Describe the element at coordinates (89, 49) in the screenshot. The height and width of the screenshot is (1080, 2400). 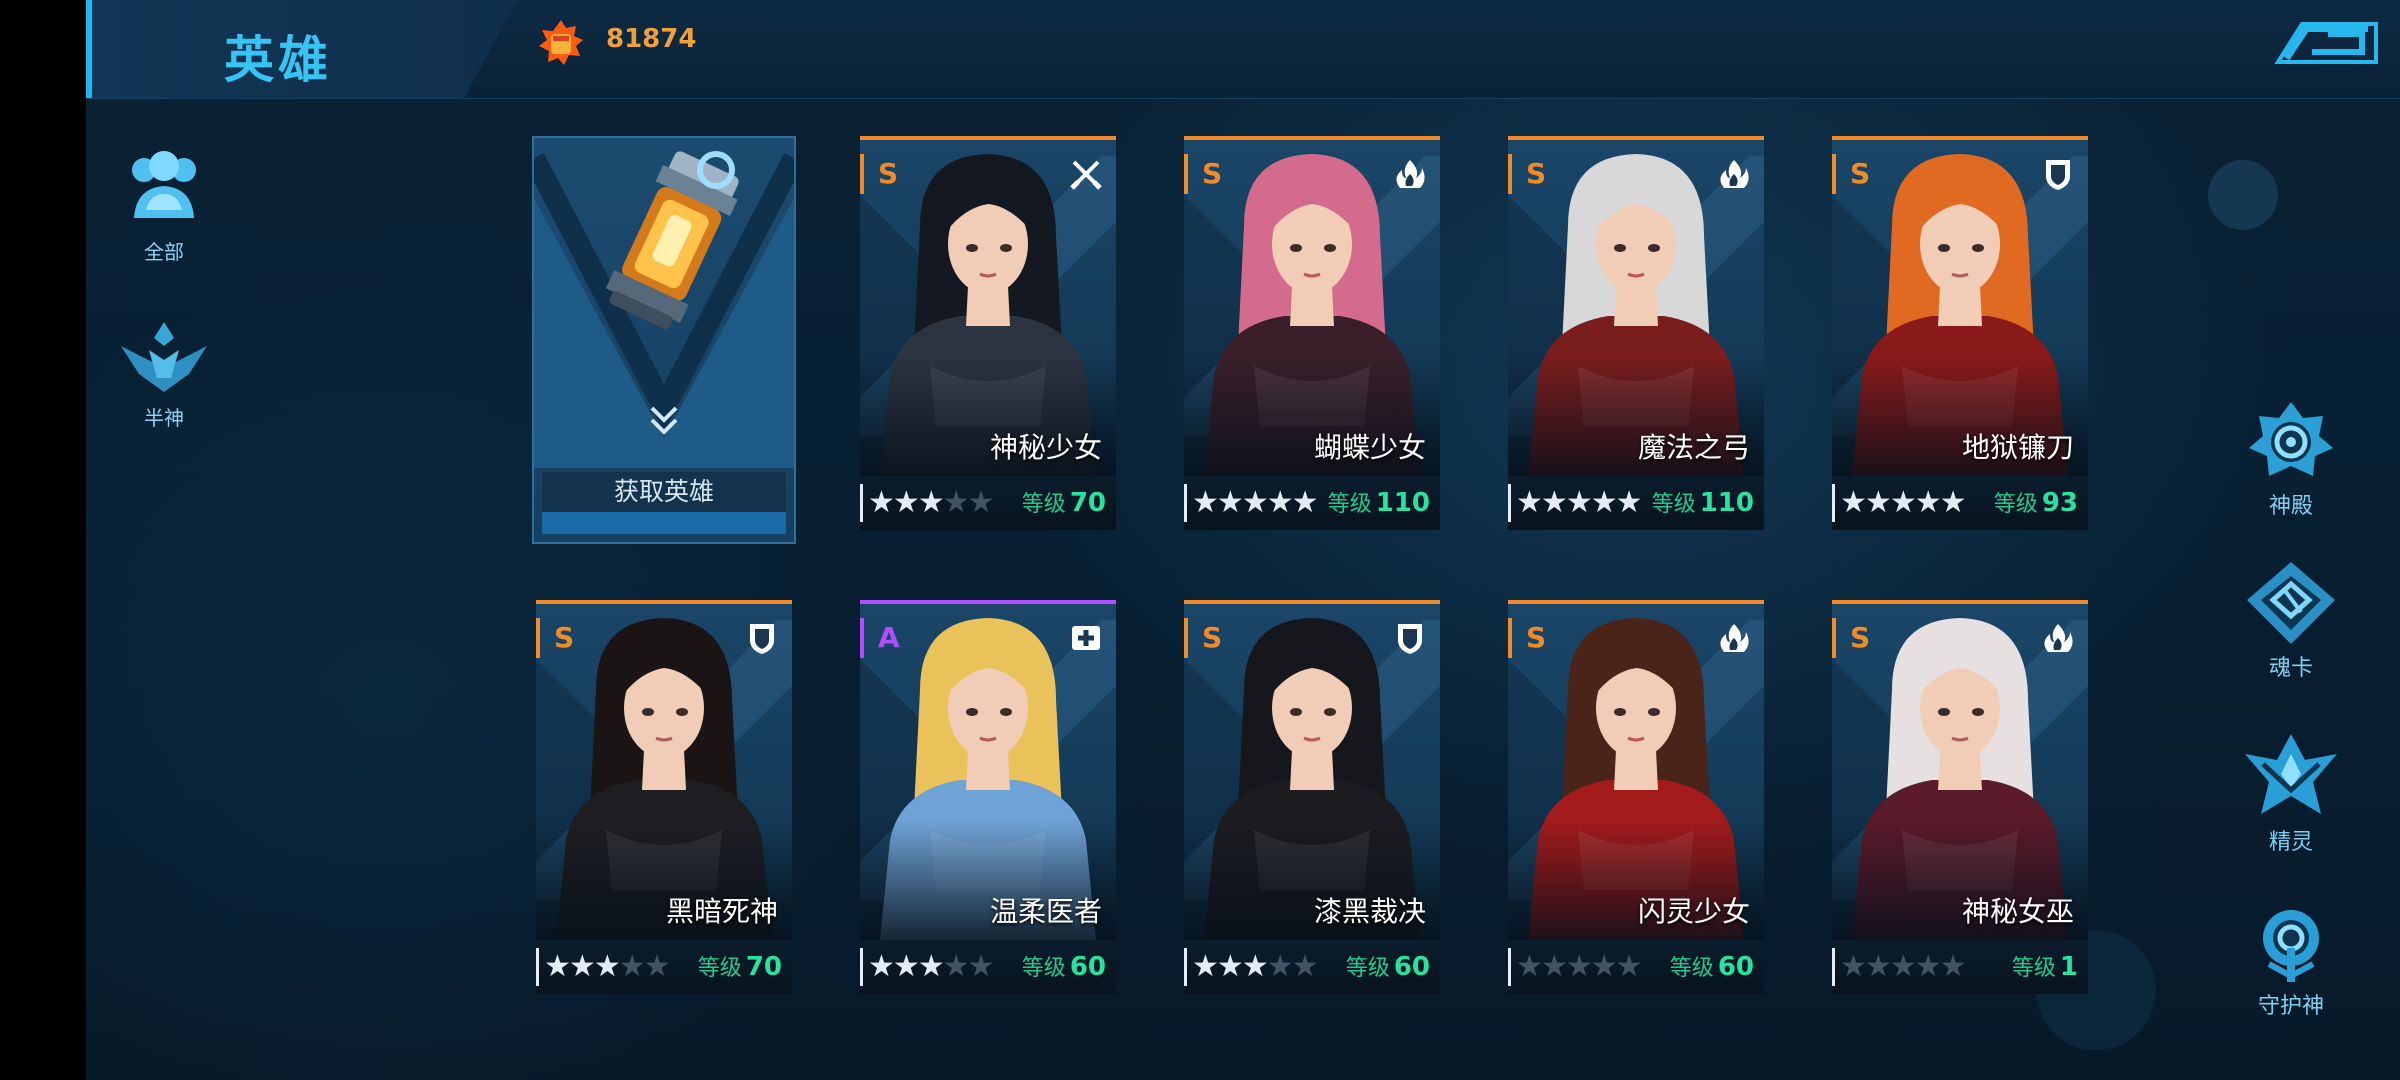
I see `title-accent` at that location.